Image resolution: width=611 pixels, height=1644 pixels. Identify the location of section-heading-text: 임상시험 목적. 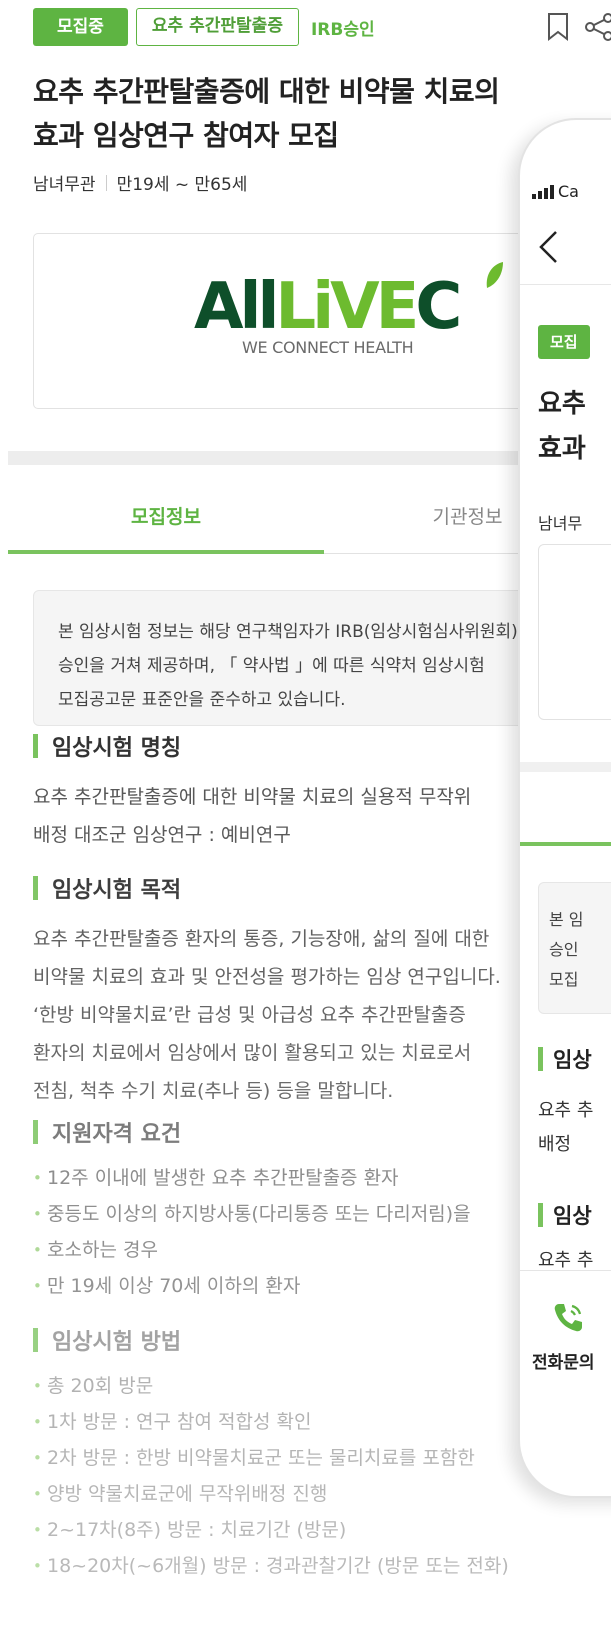
(117, 890).